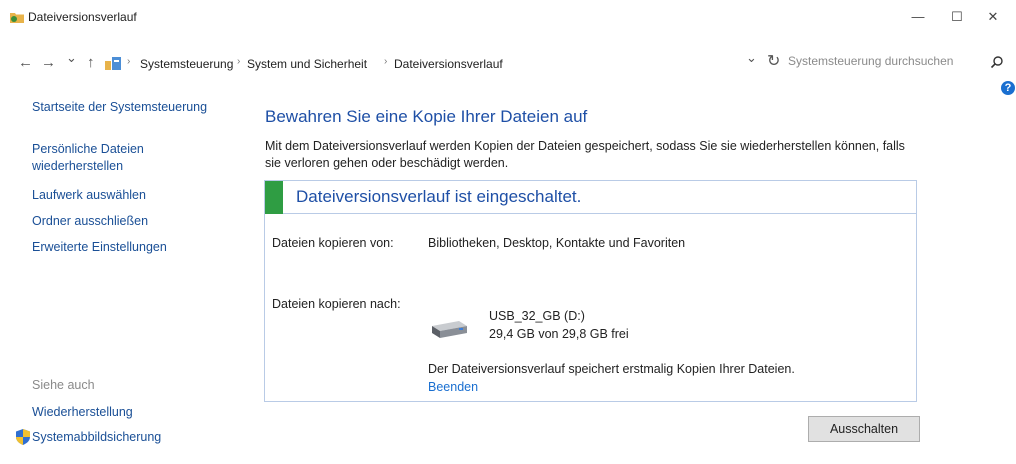 This screenshot has width=1016, height=464. I want to click on turn-off-button: Ausschalten, so click(864, 429).